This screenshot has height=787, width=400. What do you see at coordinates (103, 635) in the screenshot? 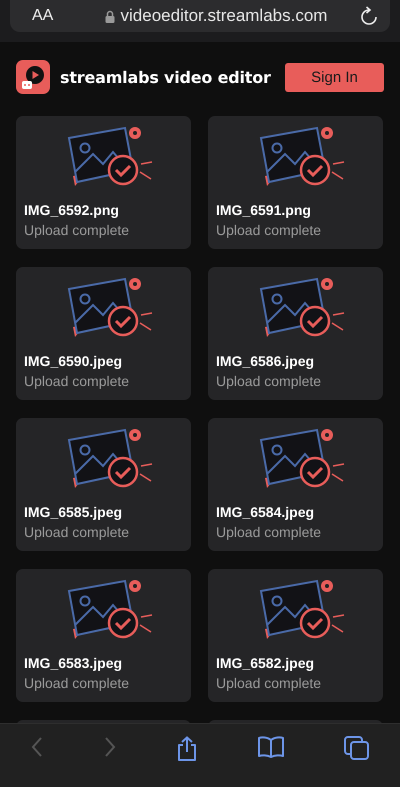
I see `file-card: IMG_6583.jpeg Upload complete` at bounding box center [103, 635].